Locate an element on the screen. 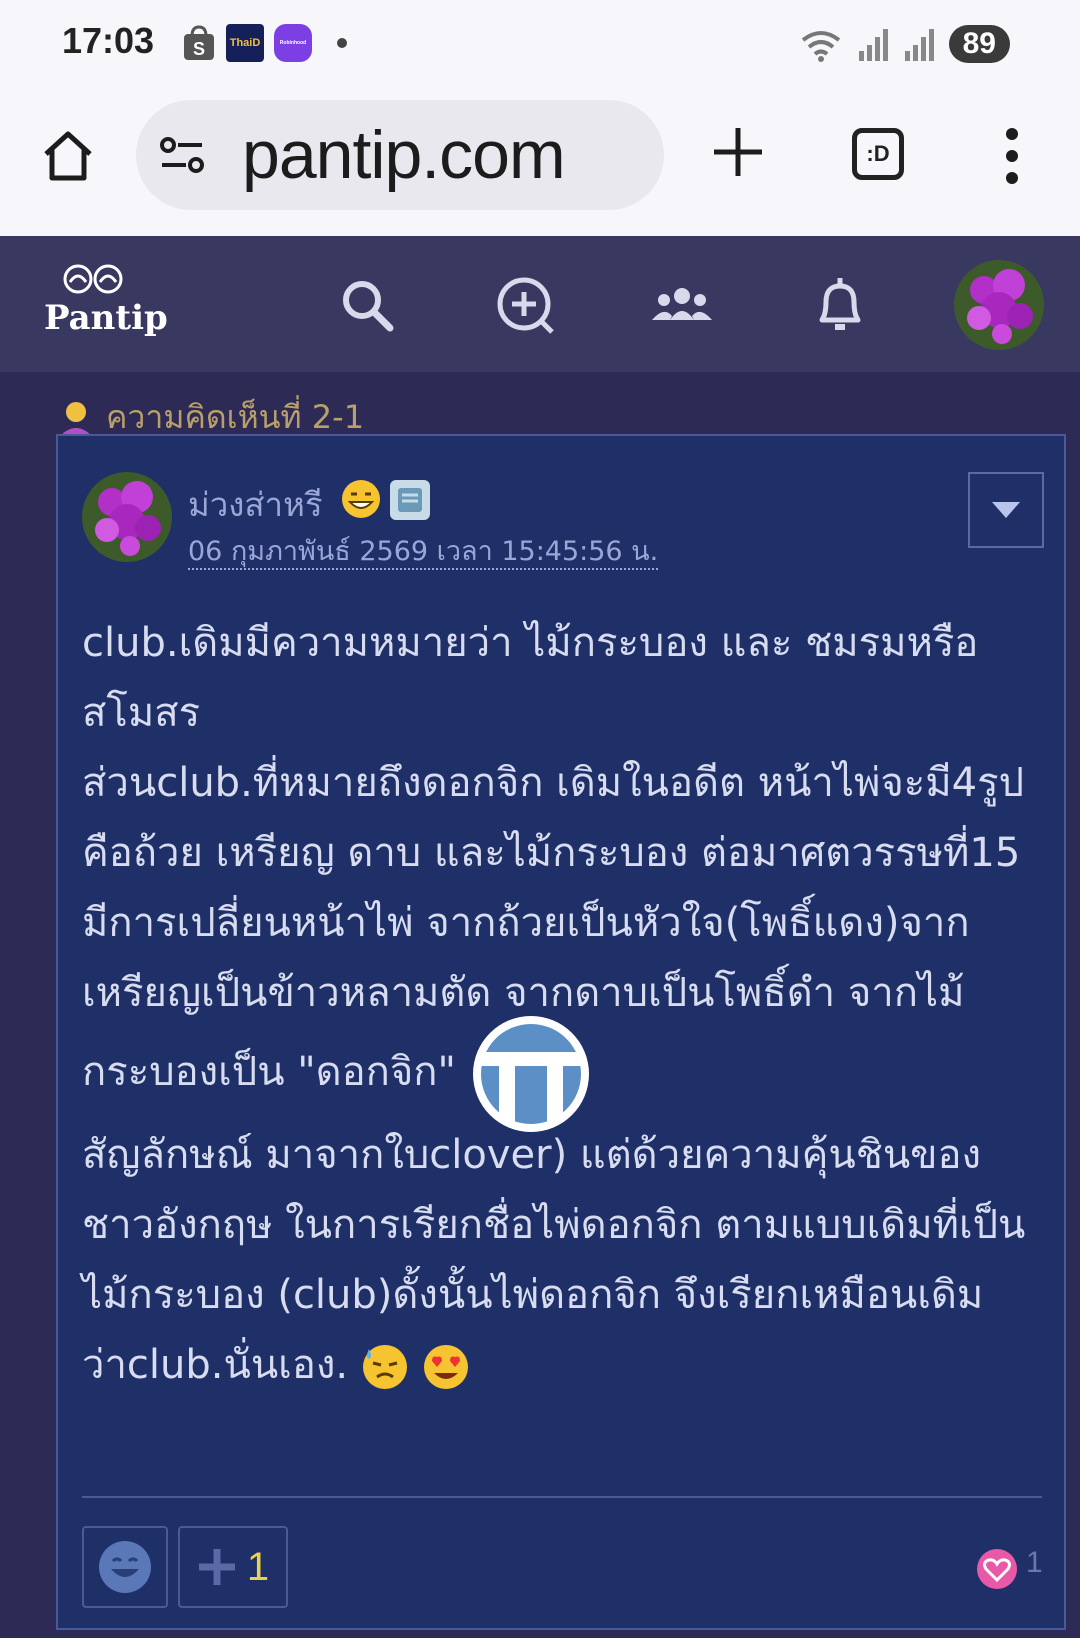  tab-switcher-button: :D is located at coordinates (878, 154).